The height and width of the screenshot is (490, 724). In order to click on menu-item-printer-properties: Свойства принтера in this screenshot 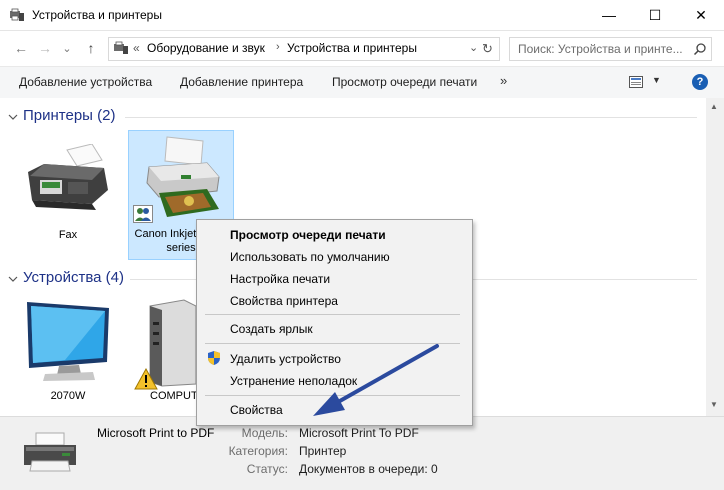, I will do `click(284, 301)`.